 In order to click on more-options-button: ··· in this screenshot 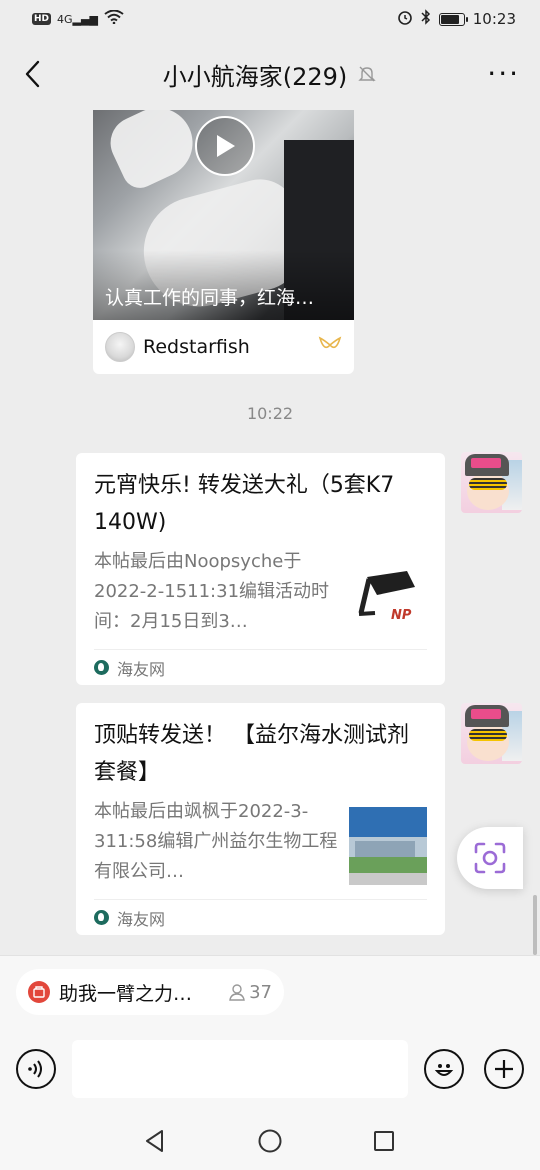, I will do `click(503, 74)`.